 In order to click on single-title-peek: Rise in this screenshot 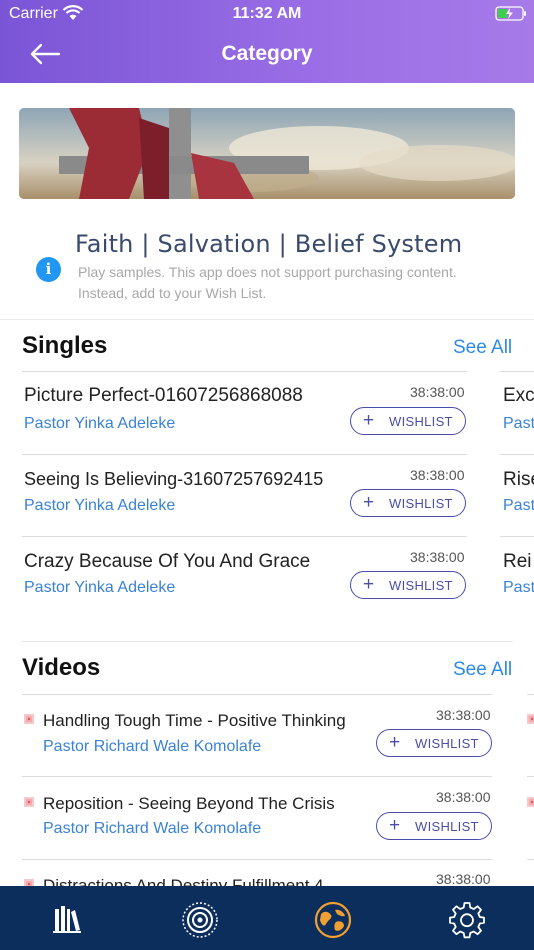, I will do `click(518, 480)`.